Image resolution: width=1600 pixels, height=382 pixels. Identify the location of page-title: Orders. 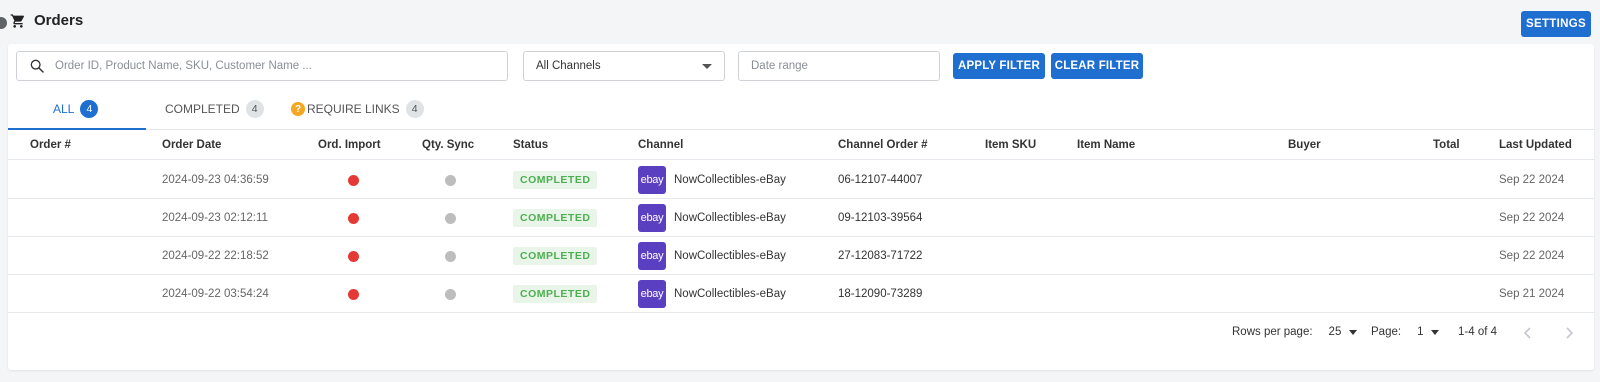
(59, 20).